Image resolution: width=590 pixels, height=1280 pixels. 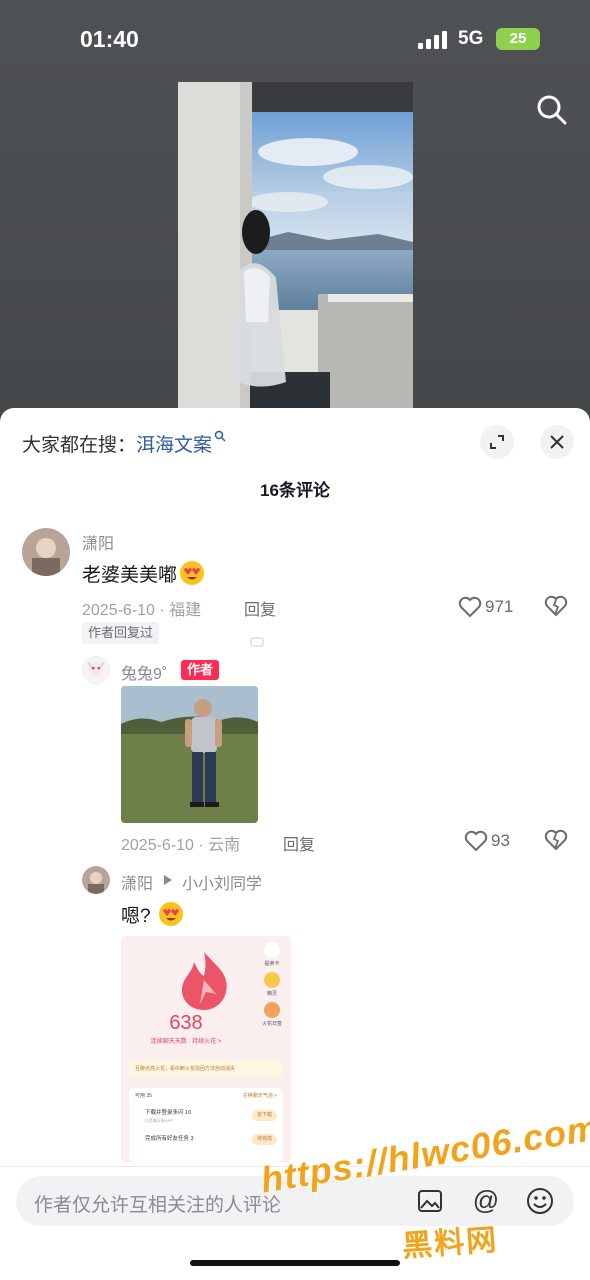 I want to click on signal-icon, so click(x=432, y=40).